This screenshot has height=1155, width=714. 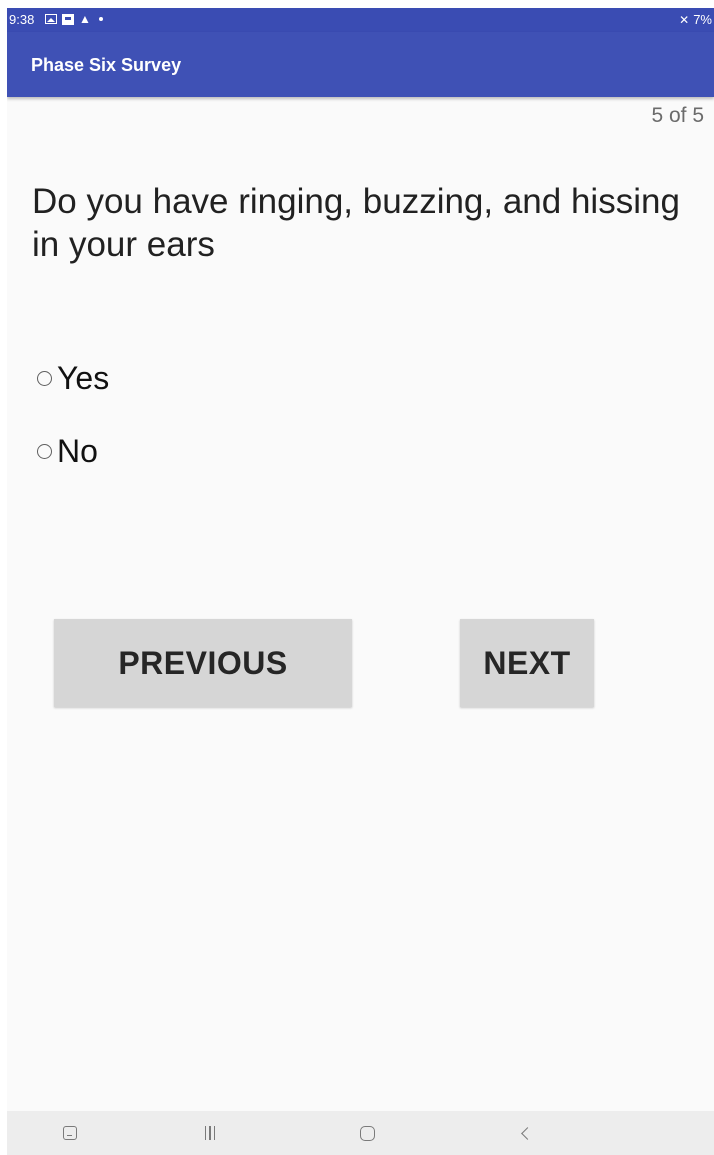 I want to click on home-icon, so click(x=367, y=1133).